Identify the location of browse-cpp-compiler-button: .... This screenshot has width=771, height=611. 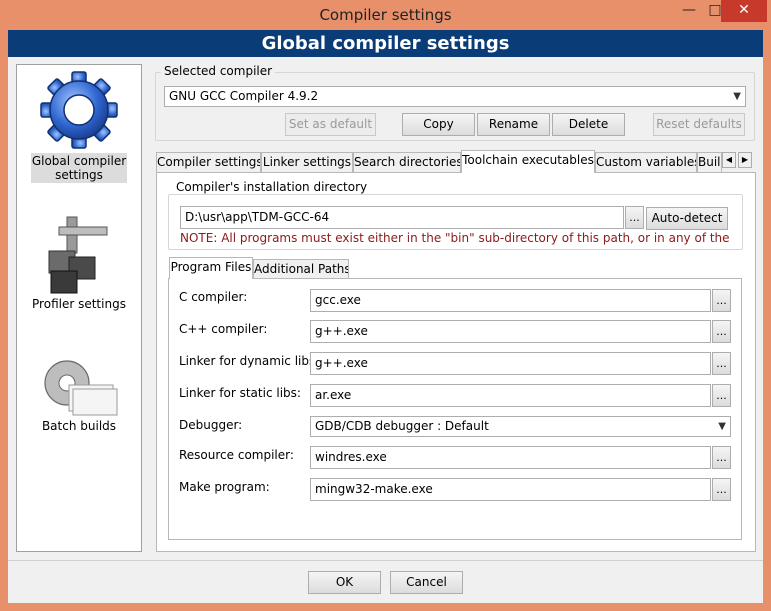
(721, 331).